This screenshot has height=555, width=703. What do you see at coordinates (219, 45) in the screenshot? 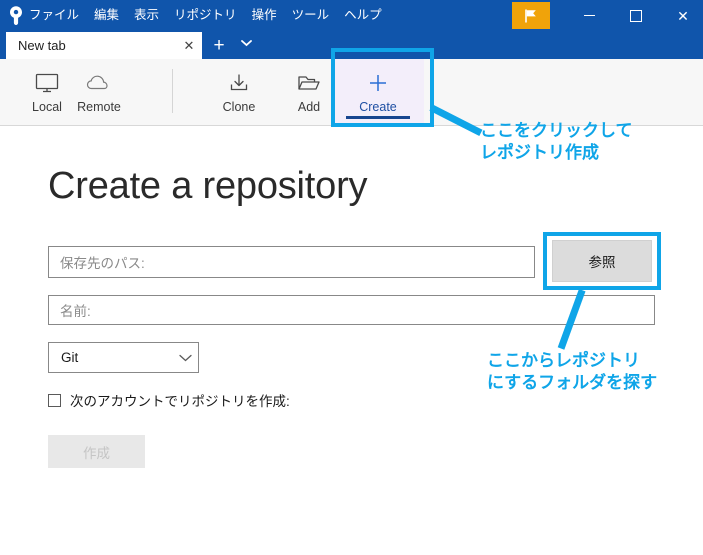
I see `new-tab-button: +` at bounding box center [219, 45].